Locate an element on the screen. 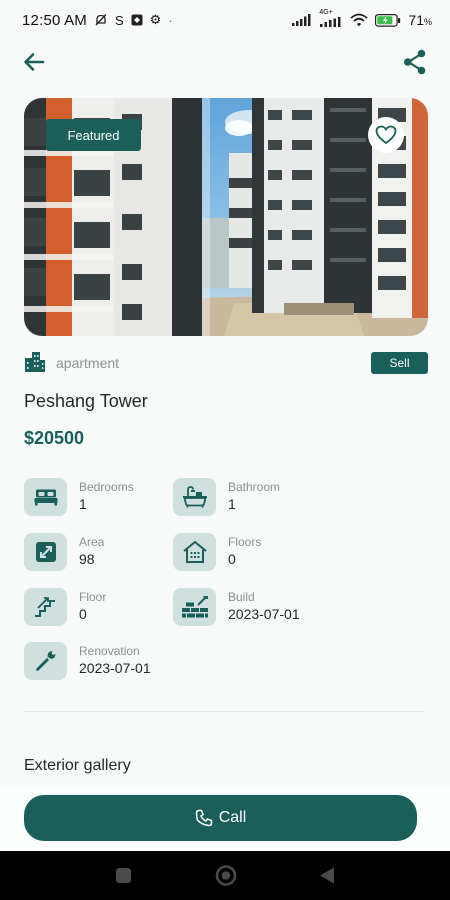  net-label: 4G+ is located at coordinates (326, 12).